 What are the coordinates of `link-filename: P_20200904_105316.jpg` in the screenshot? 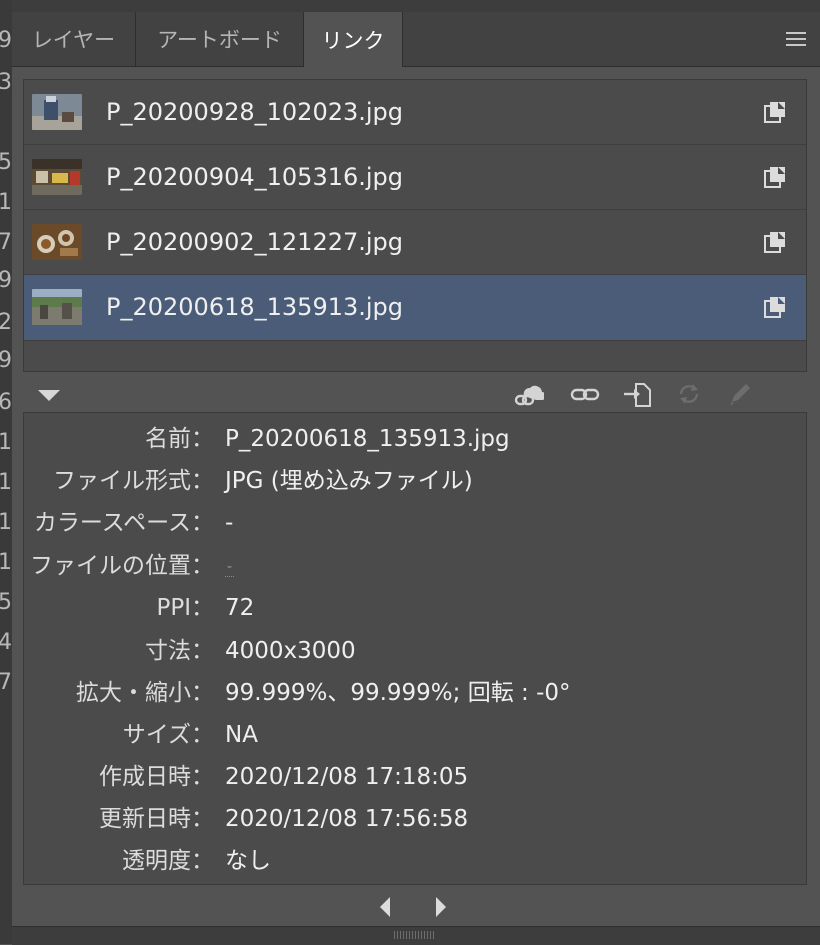 It's located at (255, 177).